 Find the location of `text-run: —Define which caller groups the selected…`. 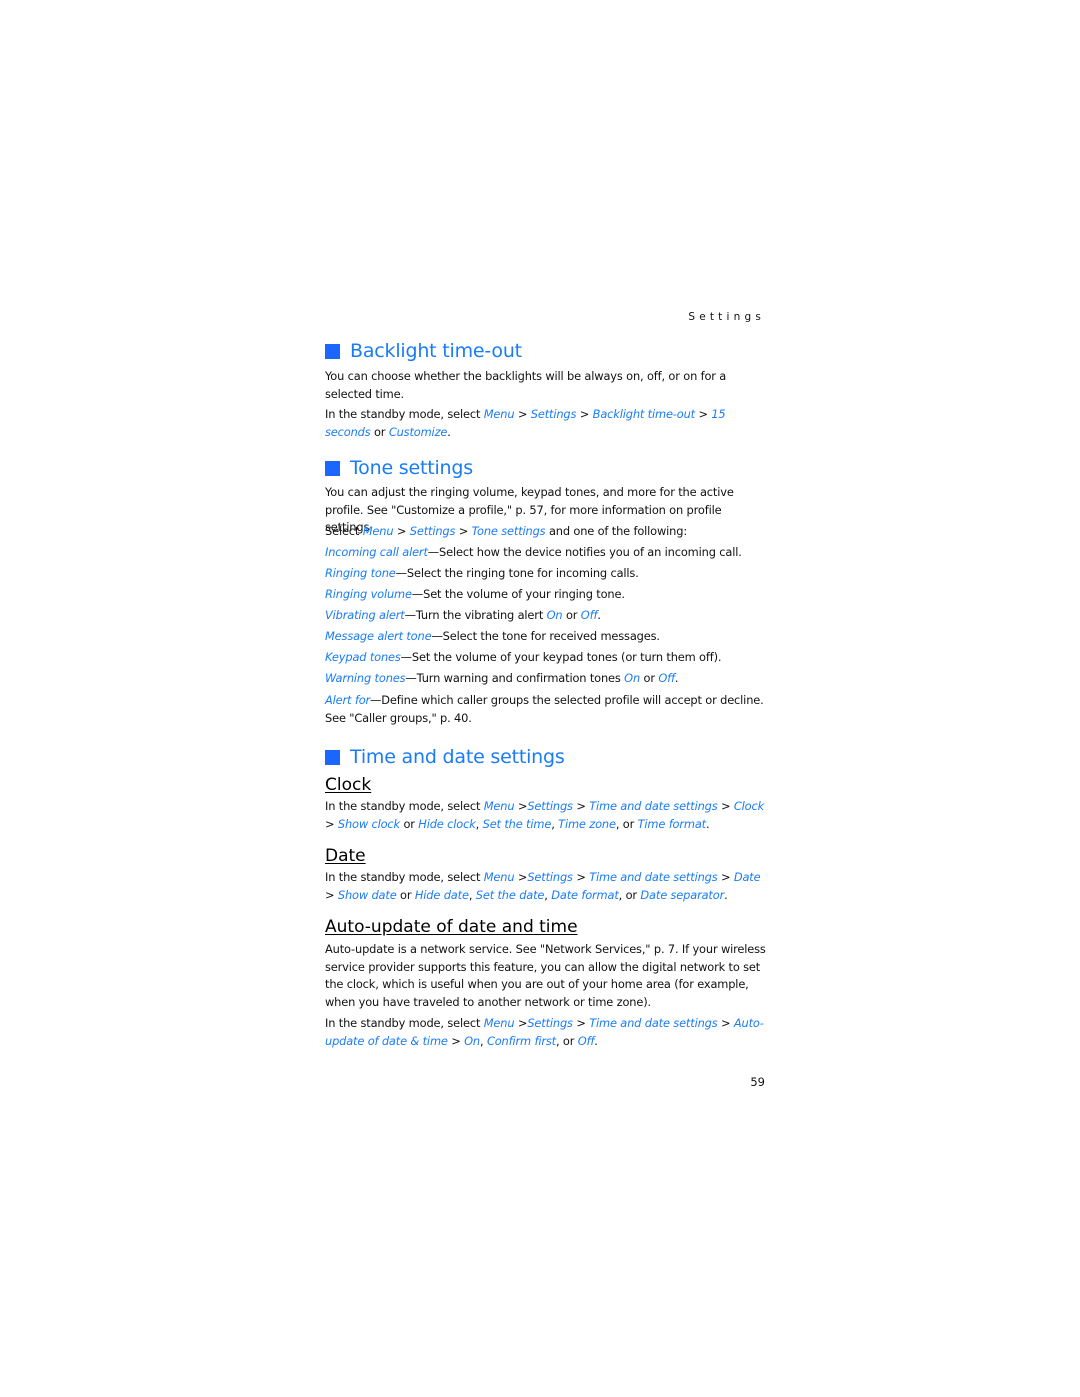

text-run: —Define which caller groups the selected… is located at coordinates (544, 709).